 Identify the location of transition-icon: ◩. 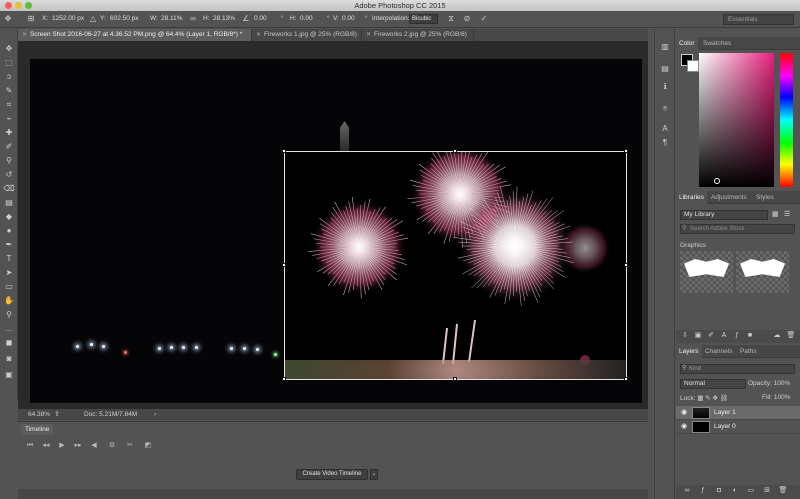
(148, 446).